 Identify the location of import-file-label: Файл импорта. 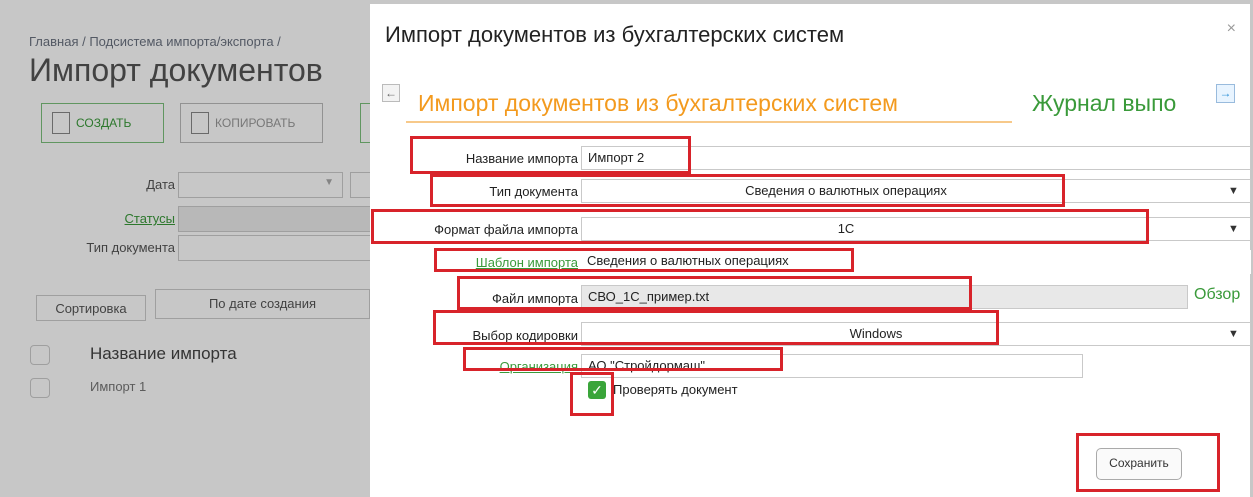
(534, 298).